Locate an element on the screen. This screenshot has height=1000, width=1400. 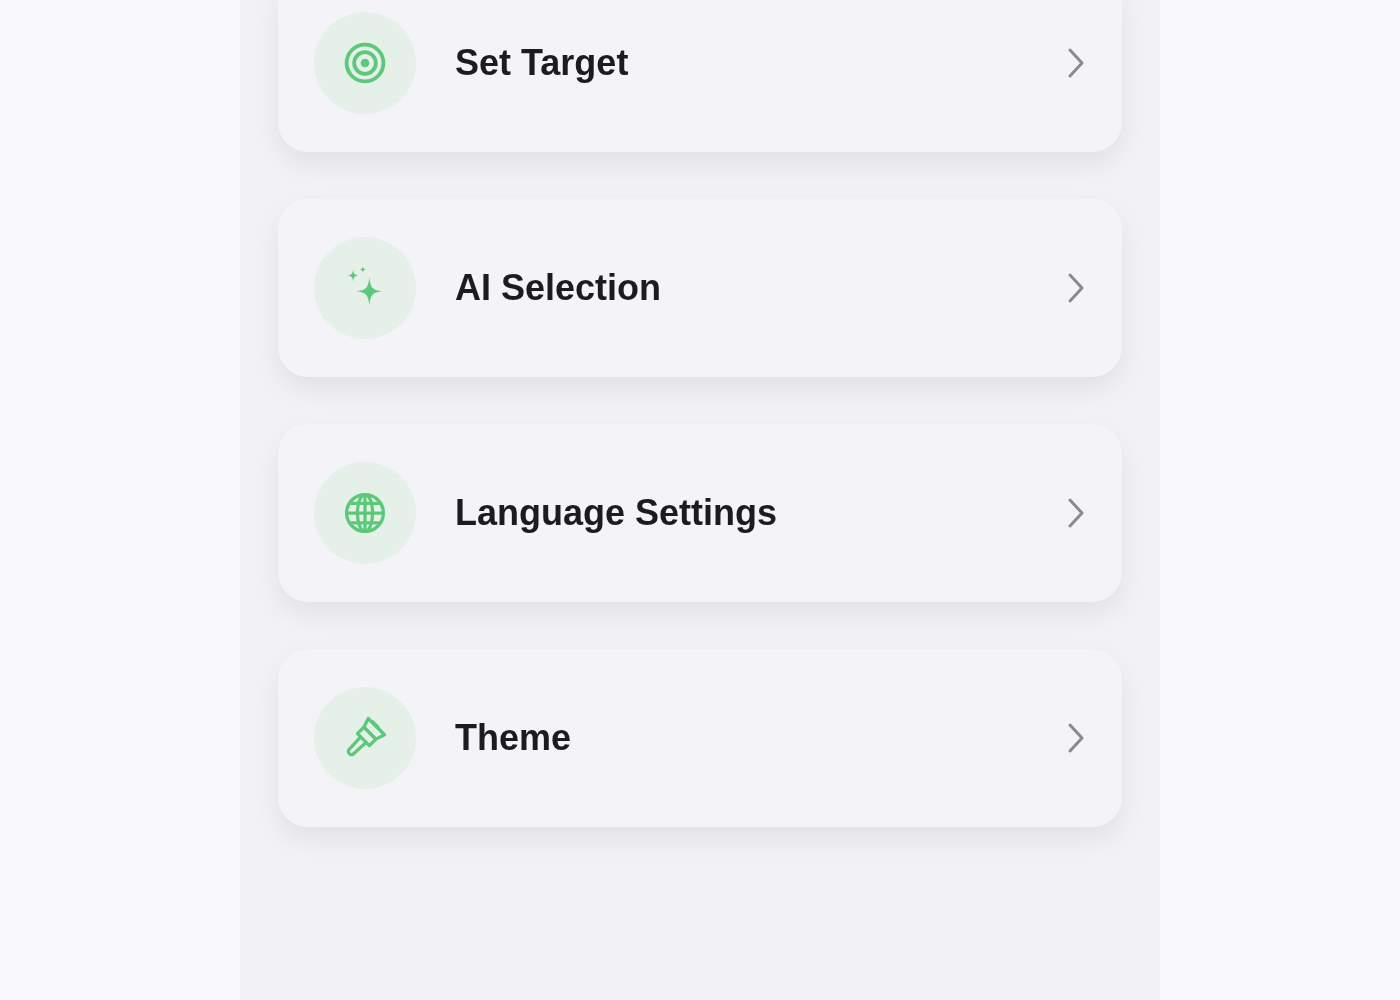
menu-label: Language Settings is located at coordinates (617, 513).